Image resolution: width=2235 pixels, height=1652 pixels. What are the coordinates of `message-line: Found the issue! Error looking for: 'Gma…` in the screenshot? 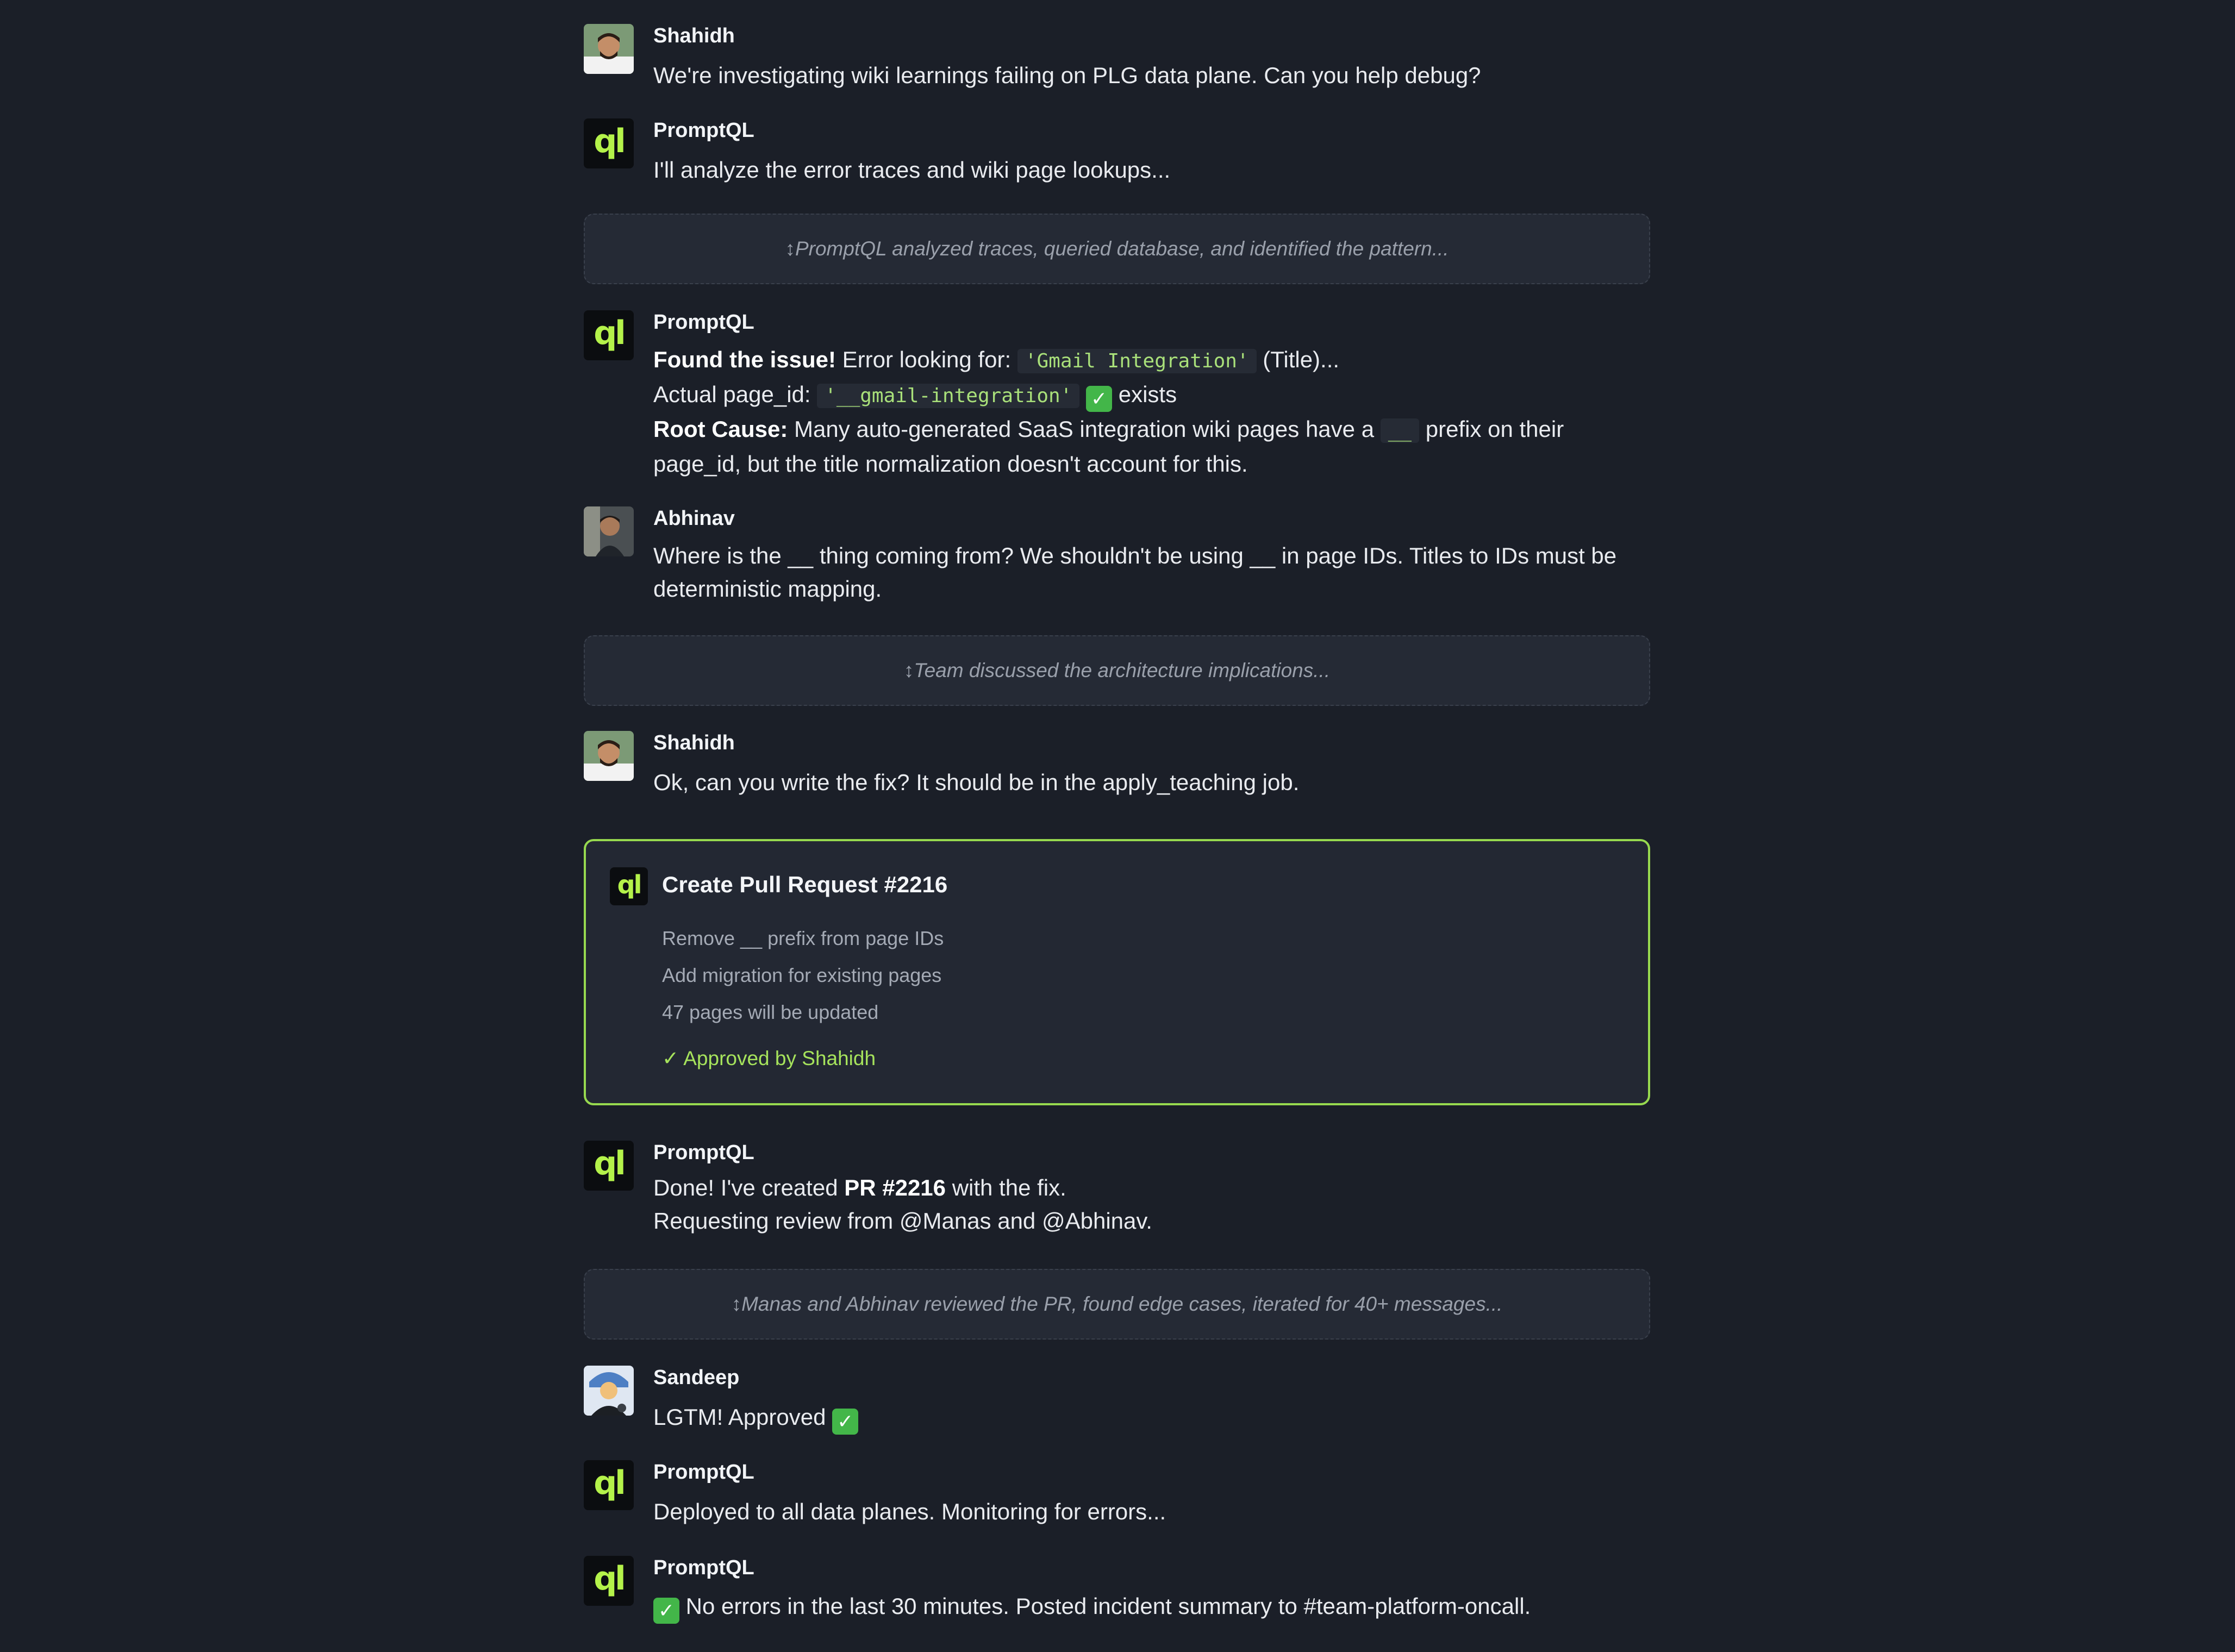 It's located at (996, 360).